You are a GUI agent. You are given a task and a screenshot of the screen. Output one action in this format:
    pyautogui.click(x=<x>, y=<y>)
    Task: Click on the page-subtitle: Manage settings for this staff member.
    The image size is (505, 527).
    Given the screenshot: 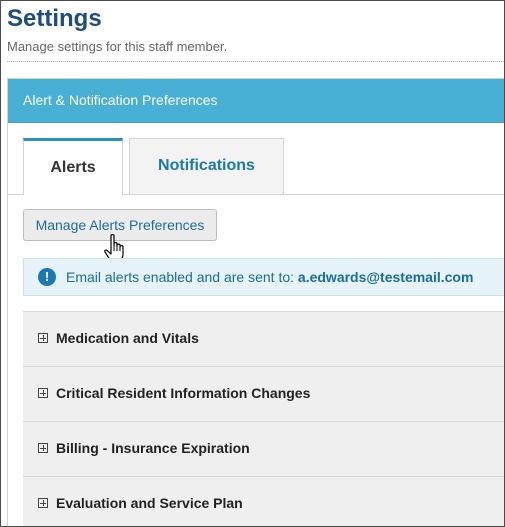 What is the action you would take?
    pyautogui.click(x=117, y=46)
    